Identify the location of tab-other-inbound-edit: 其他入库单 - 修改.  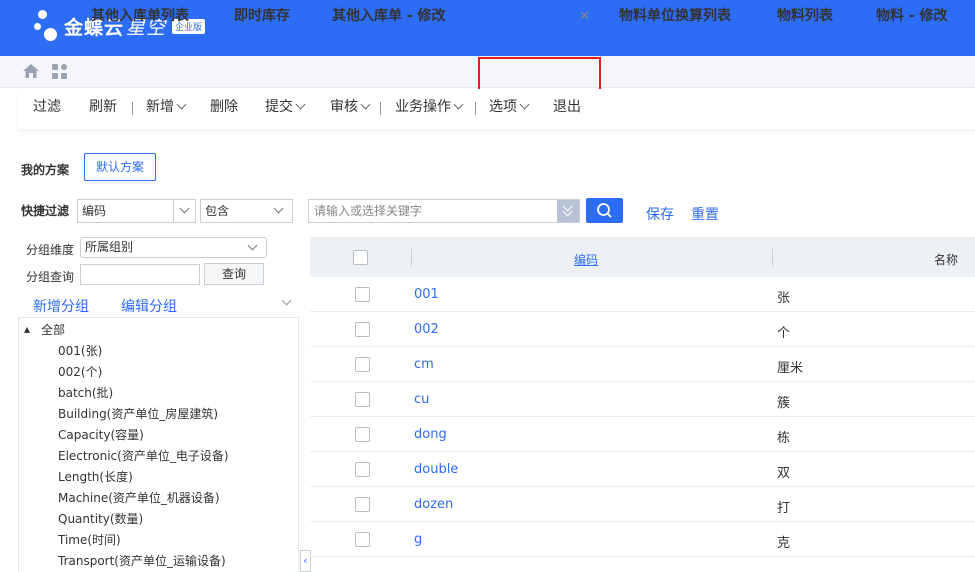
(389, 16).